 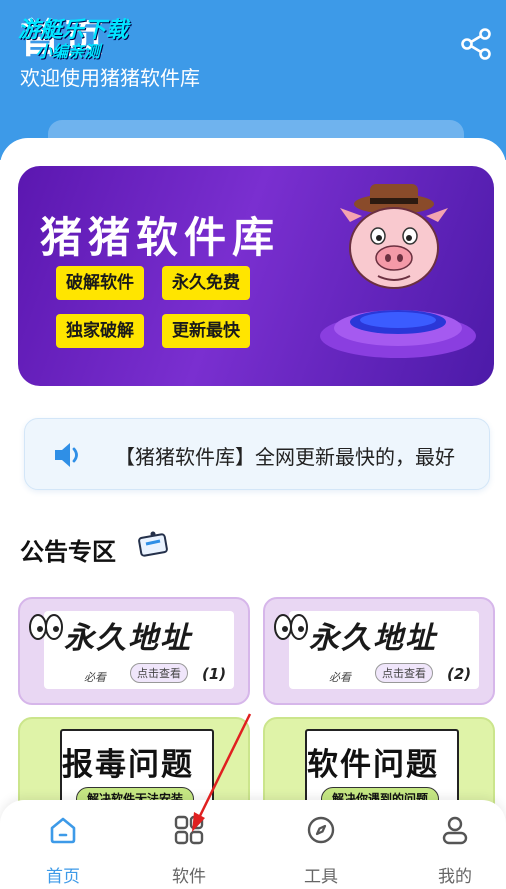 What do you see at coordinates (160, 237) in the screenshot?
I see `banner-title: 猪猪软件库` at bounding box center [160, 237].